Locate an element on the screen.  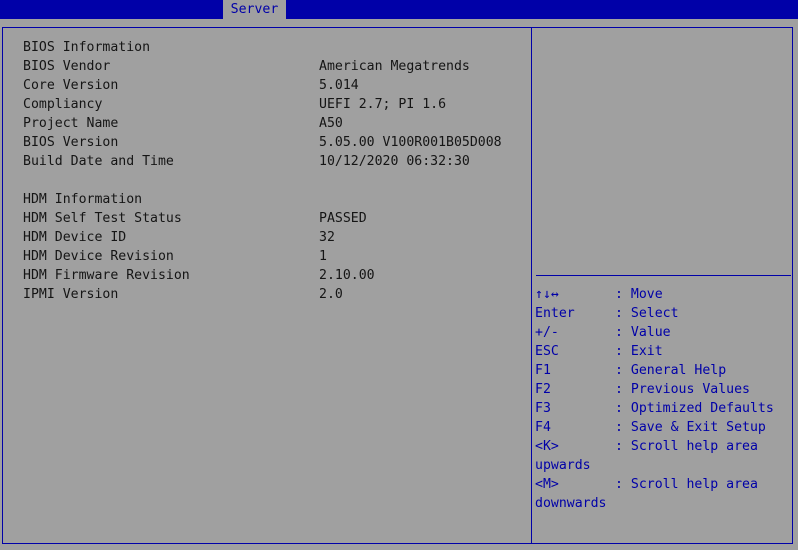
help-f1-key: F1 is located at coordinates (543, 370).